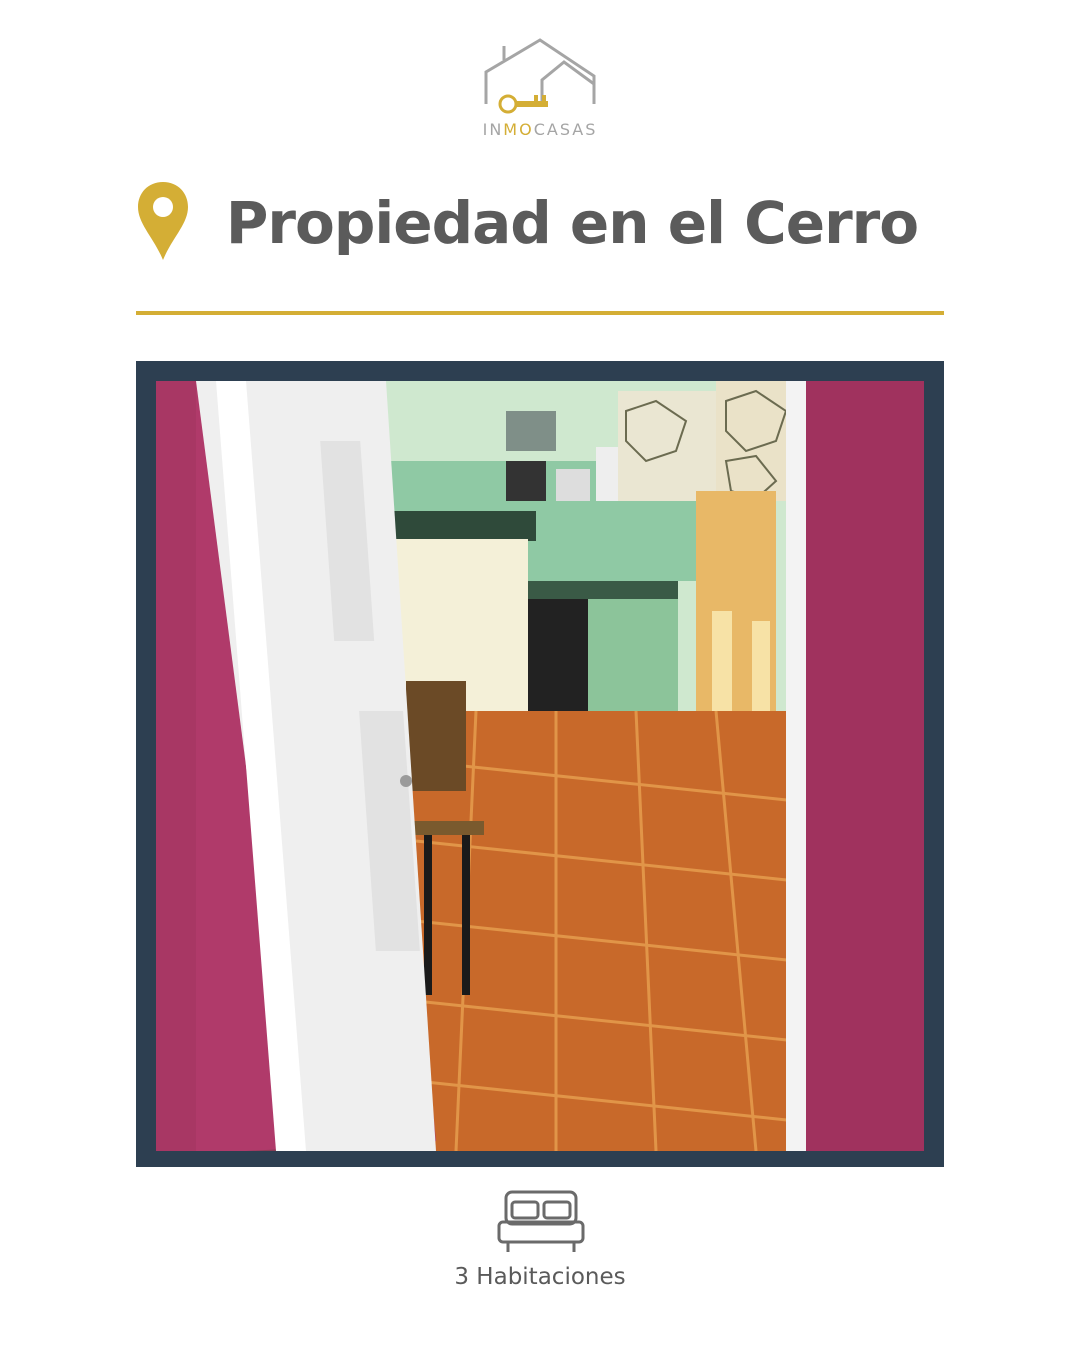 This screenshot has height=1350, width=1080. I want to click on brand-name-suffix: CASAS, so click(566, 129).